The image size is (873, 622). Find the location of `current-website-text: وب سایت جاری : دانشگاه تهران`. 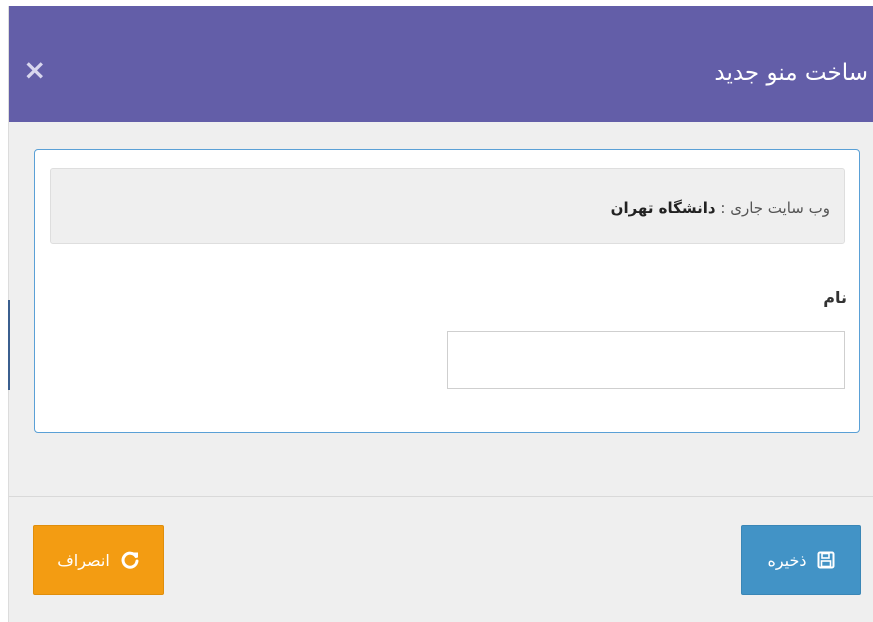

current-website-text: وب سایت جاری : دانشگاه تهران is located at coordinates (720, 208).